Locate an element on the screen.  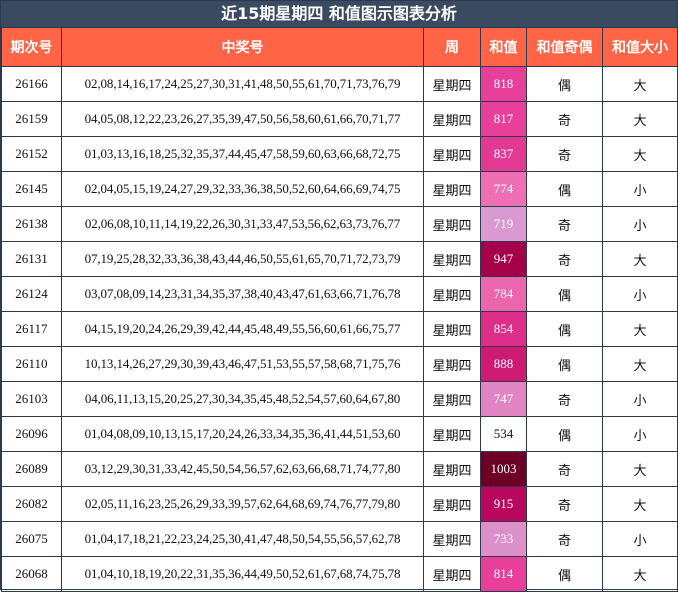
sum-value: 854 is located at coordinates (503, 329).